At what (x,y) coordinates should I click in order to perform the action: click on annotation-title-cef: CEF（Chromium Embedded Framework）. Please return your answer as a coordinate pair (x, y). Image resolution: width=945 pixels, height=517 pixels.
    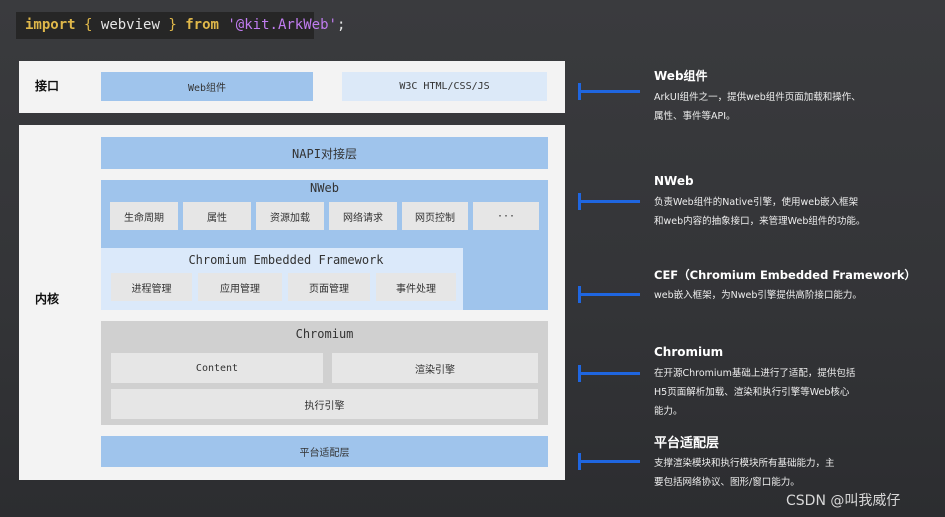
    Looking at the image, I should click on (785, 275).